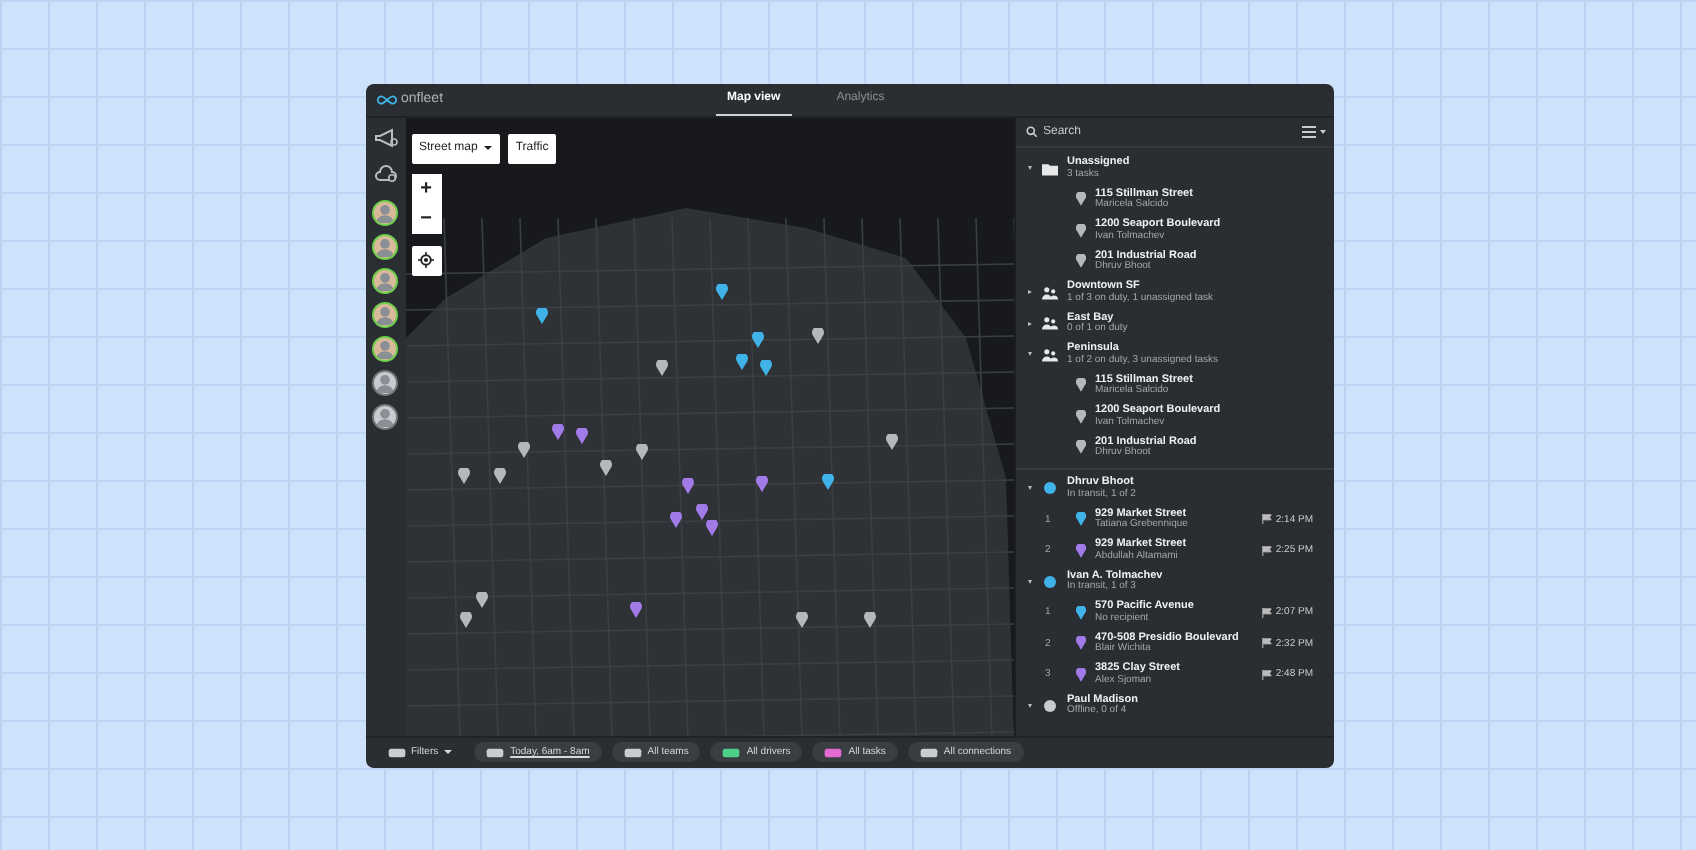  What do you see at coordinates (385, 173) in the screenshot?
I see `cloud-icon` at bounding box center [385, 173].